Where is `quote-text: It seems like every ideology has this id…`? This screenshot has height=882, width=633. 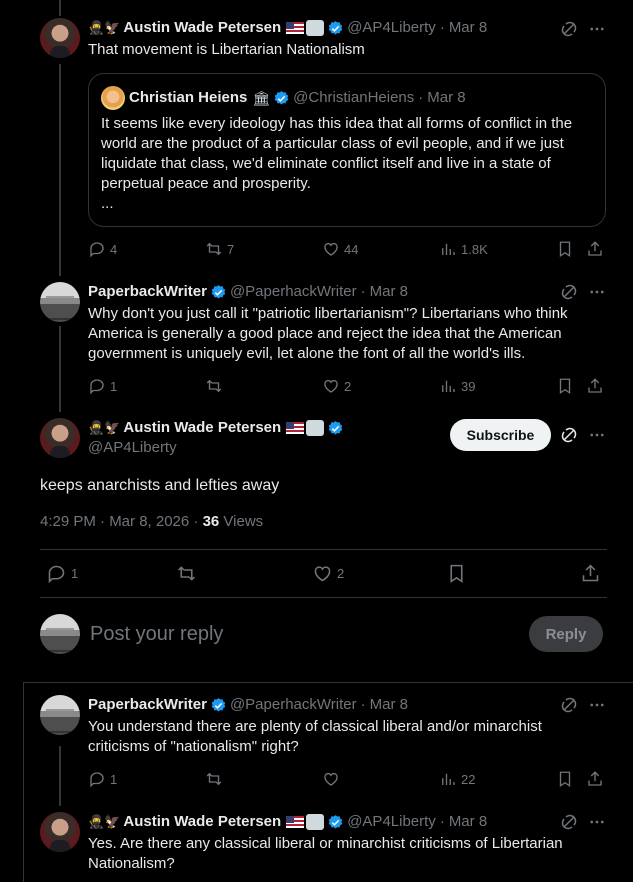
quote-text: It seems like every ideology has this id… is located at coordinates (337, 153).